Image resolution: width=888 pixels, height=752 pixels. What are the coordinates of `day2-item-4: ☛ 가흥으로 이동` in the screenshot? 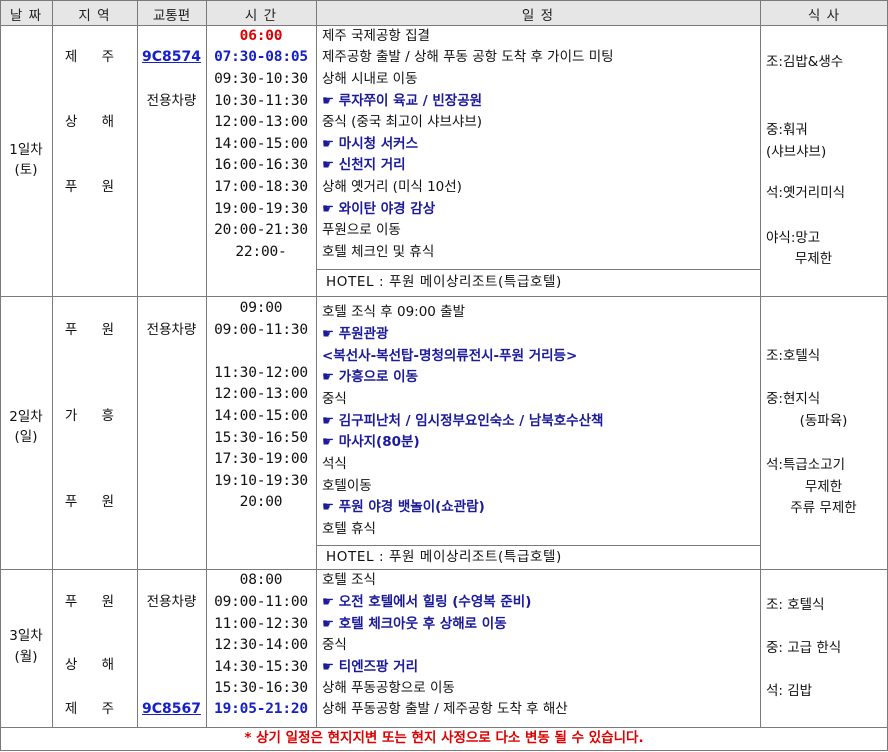 It's located at (370, 377).